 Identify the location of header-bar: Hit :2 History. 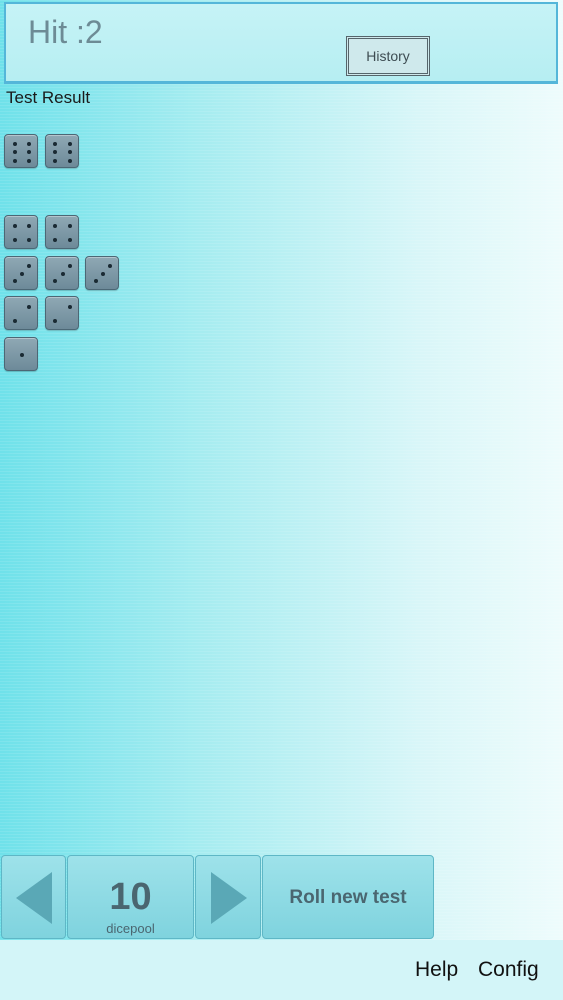
(281, 43).